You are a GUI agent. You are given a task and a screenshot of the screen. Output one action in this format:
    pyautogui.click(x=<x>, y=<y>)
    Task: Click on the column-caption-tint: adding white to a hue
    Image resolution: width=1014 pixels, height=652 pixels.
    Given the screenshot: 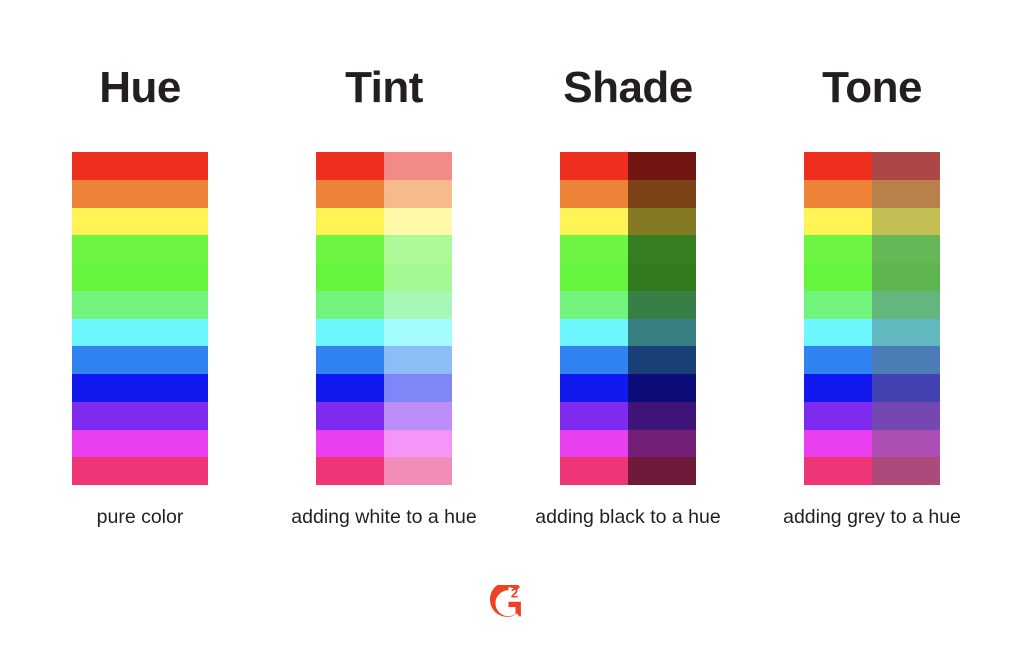 What is the action you would take?
    pyautogui.click(x=384, y=517)
    